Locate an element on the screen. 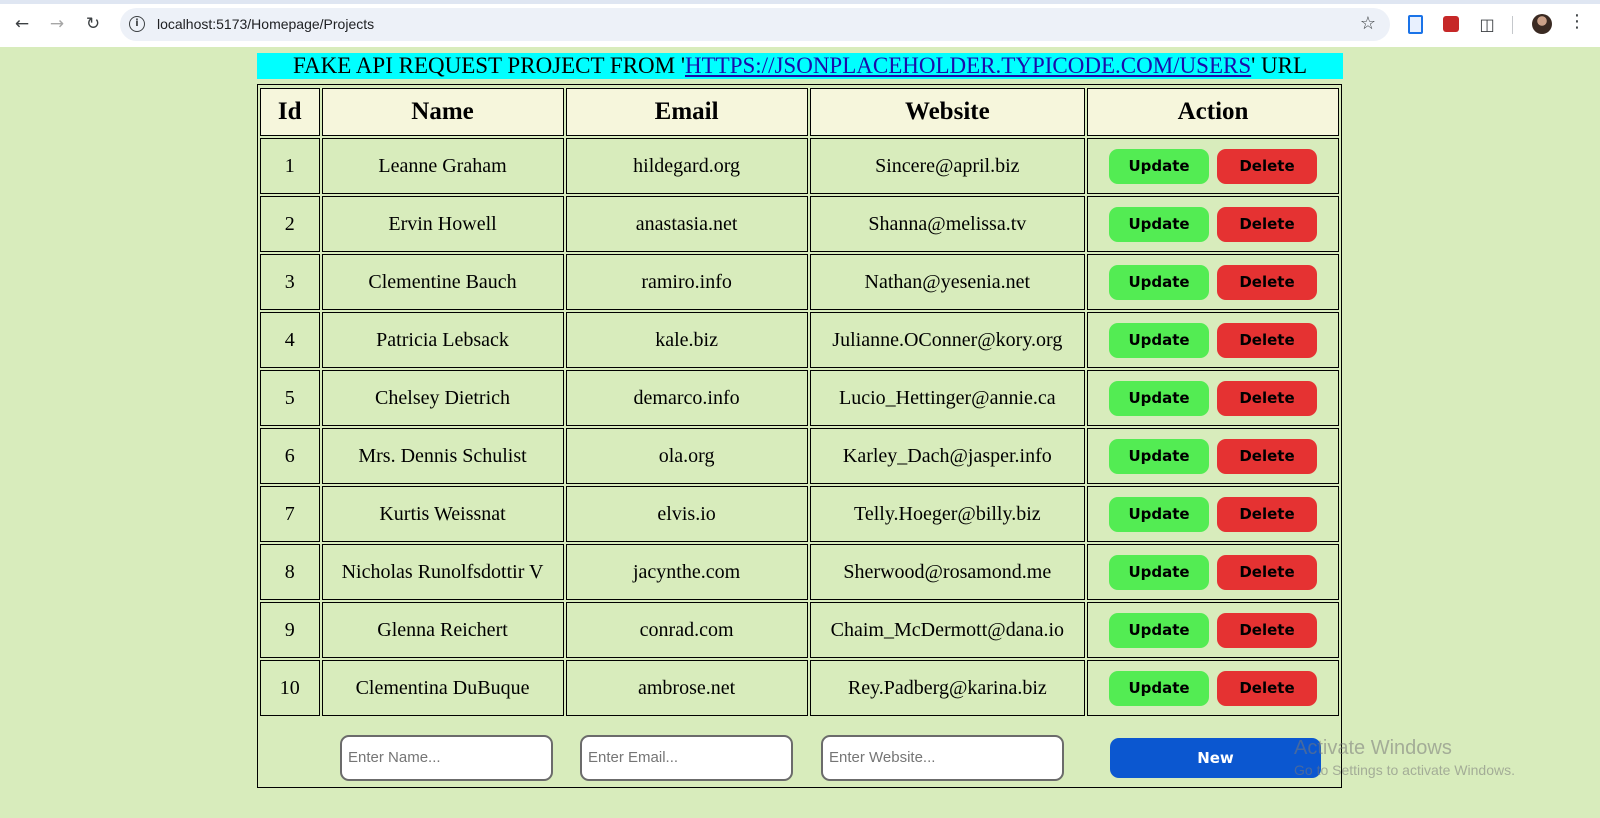 This screenshot has height=818, width=1600. star-icon: ☆ is located at coordinates (1368, 23).